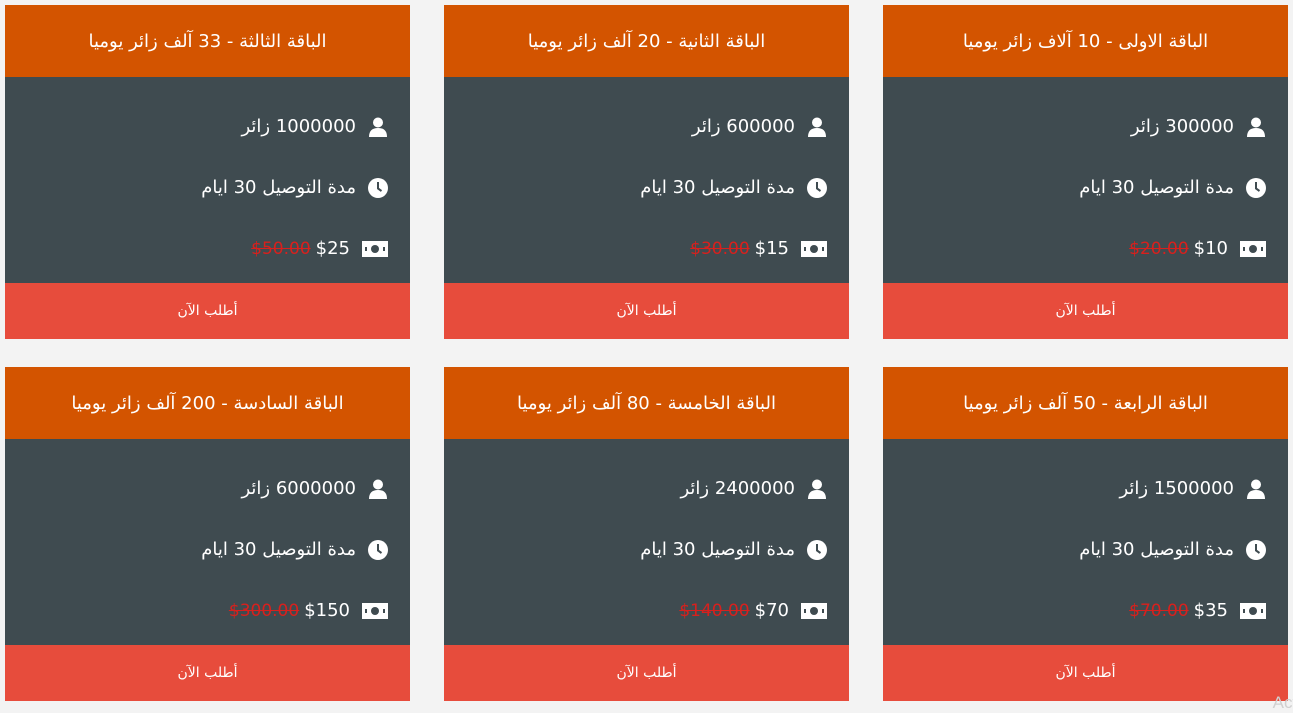 The width and height of the screenshot is (1293, 713). Describe the element at coordinates (207, 126) in the screenshot. I see `visitors-row: 1000000 زائر` at that location.